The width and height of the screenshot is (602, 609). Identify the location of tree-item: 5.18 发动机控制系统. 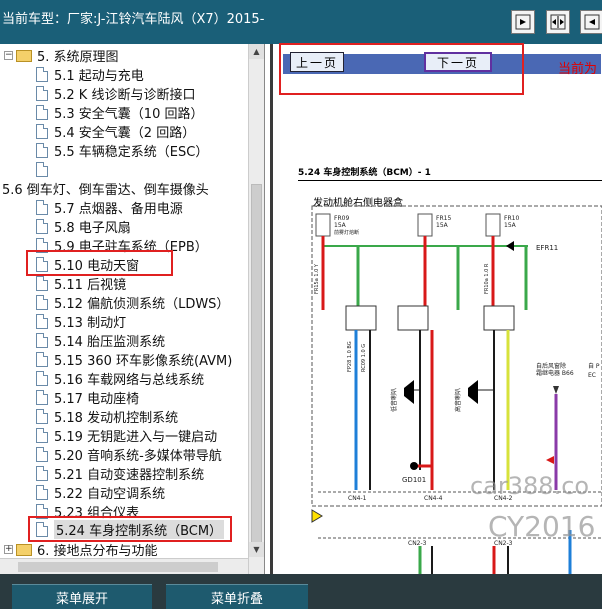
(107, 416).